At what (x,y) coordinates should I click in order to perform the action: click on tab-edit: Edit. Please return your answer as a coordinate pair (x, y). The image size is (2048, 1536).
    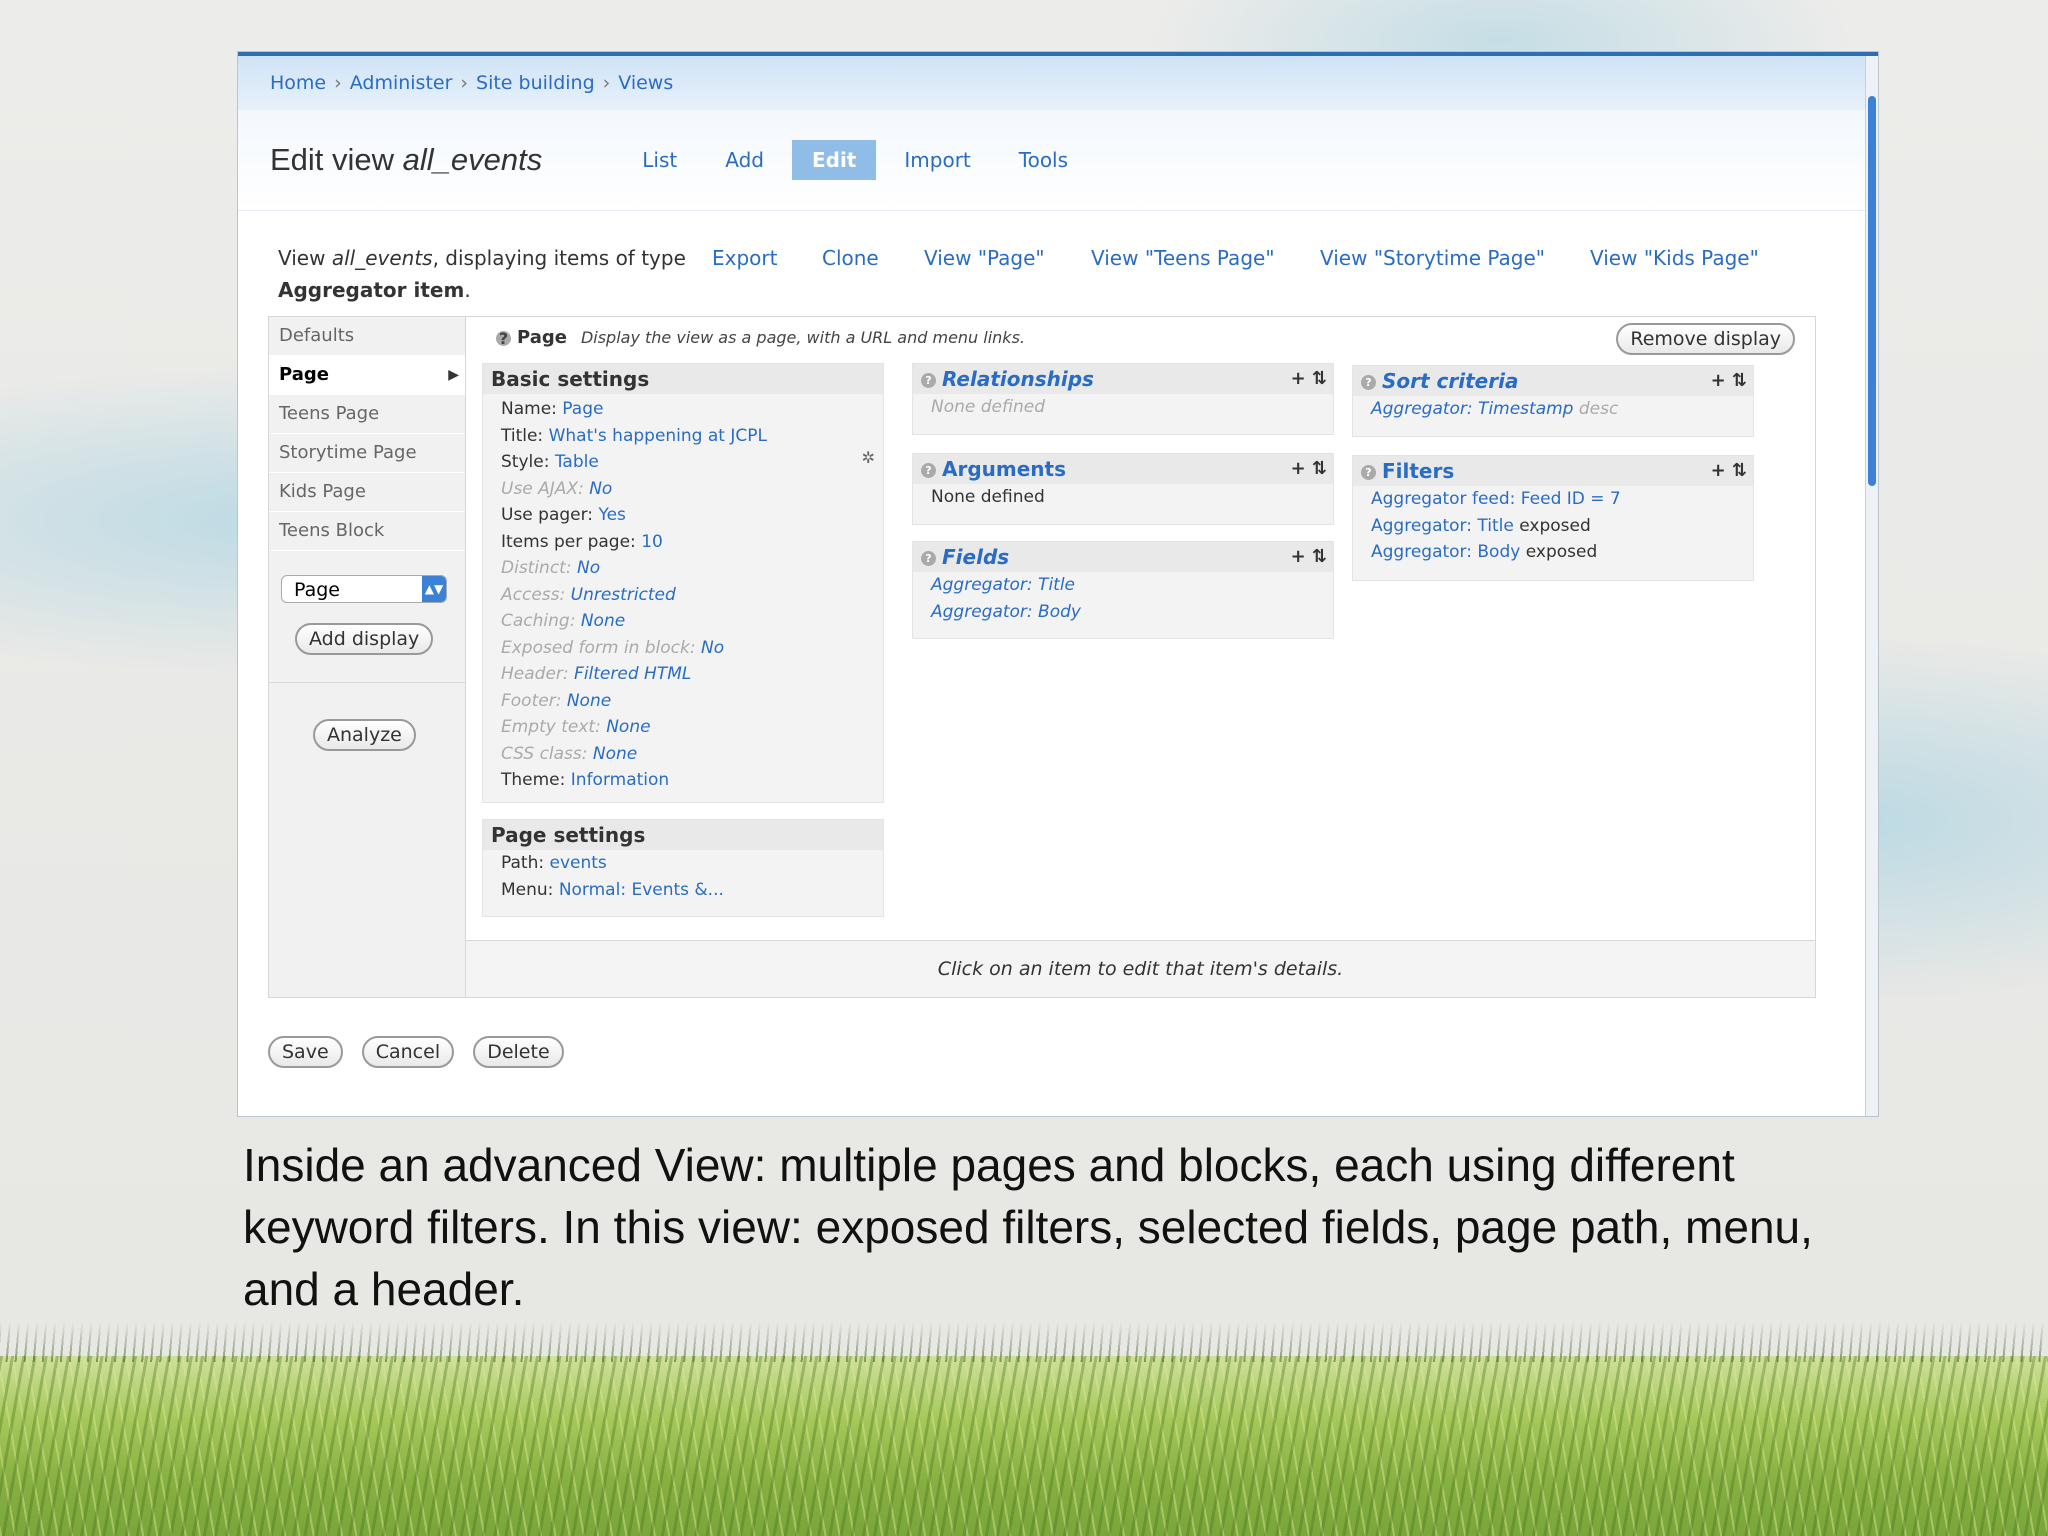
    Looking at the image, I should click on (834, 160).